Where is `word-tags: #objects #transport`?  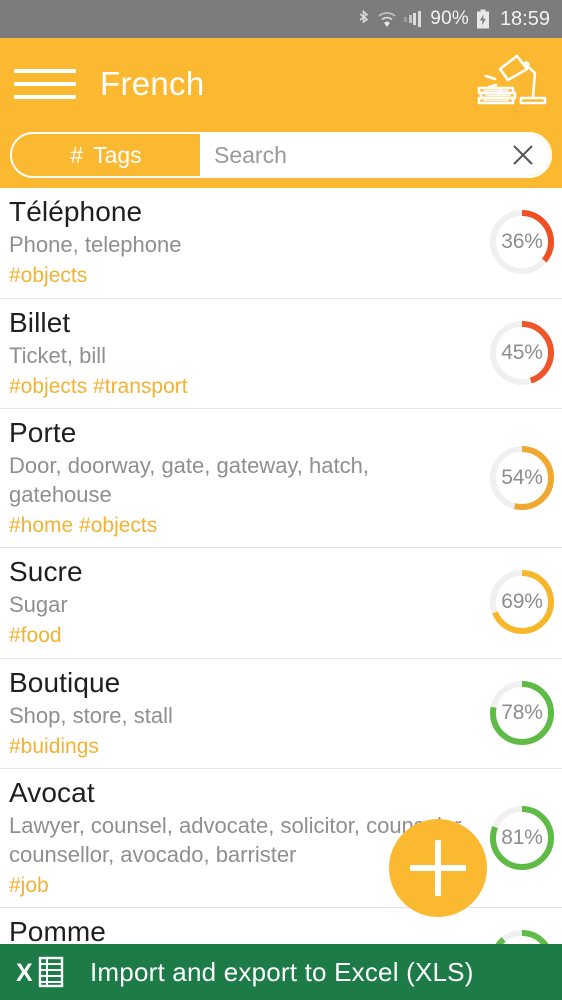 word-tags: #objects #transport is located at coordinates (98, 386).